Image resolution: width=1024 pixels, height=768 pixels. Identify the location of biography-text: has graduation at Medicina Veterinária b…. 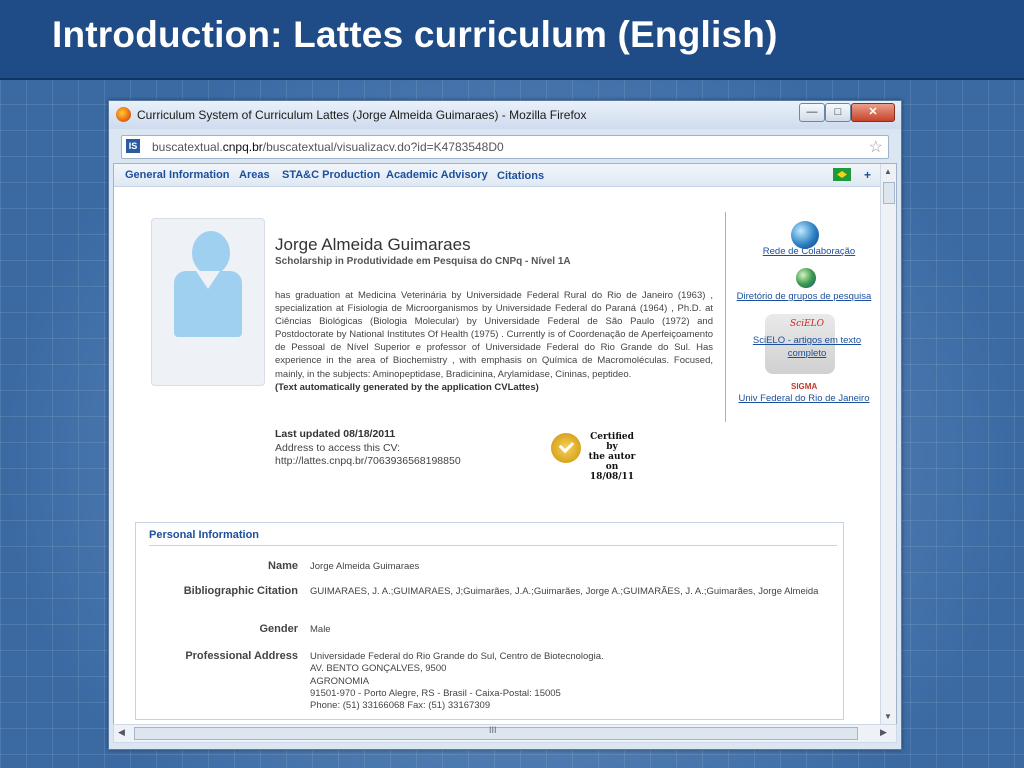
(494, 335).